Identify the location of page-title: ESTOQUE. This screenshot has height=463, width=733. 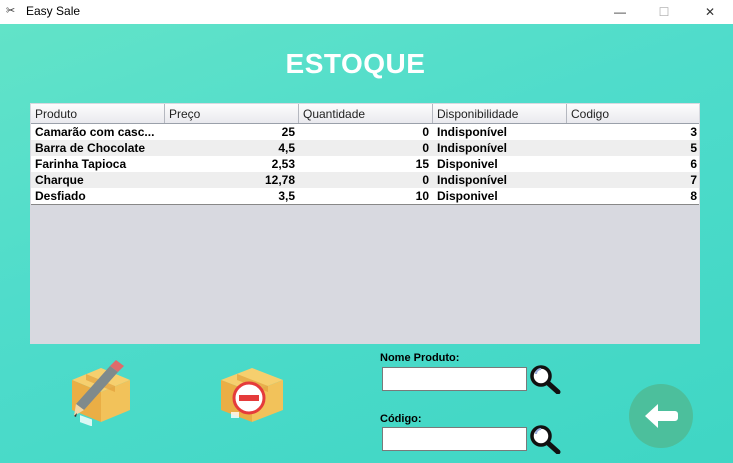
(355, 63).